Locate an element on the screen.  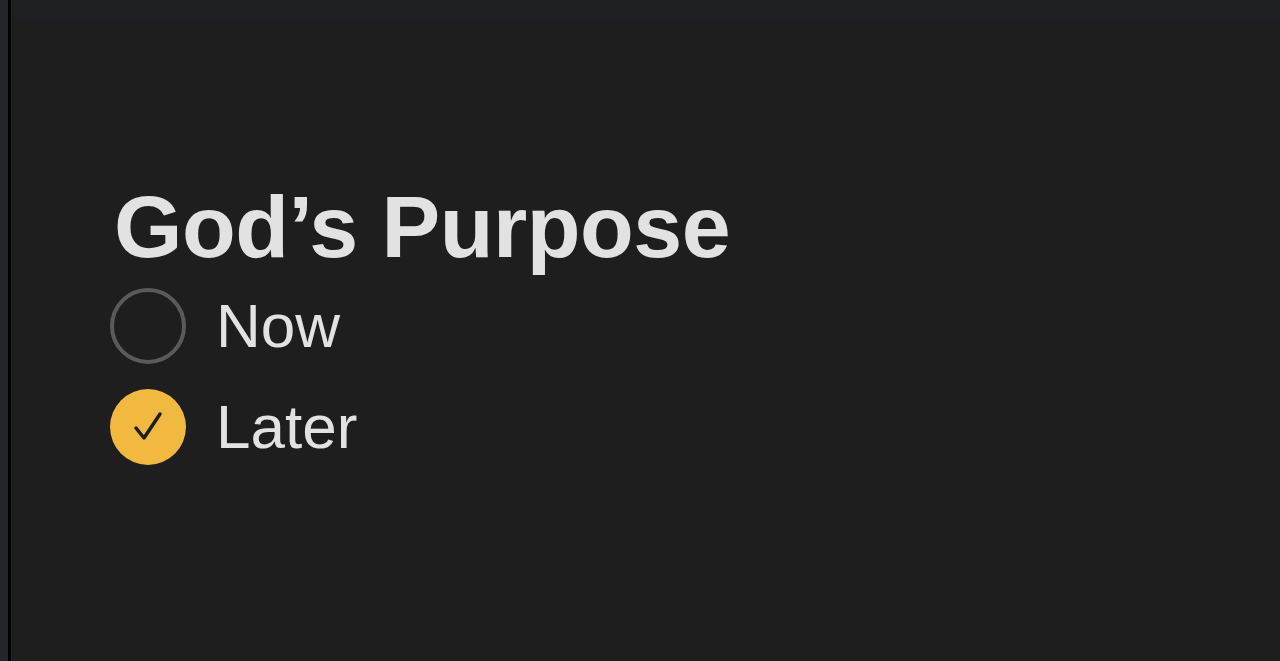
checklist-item-text: Later is located at coordinates (287, 427).